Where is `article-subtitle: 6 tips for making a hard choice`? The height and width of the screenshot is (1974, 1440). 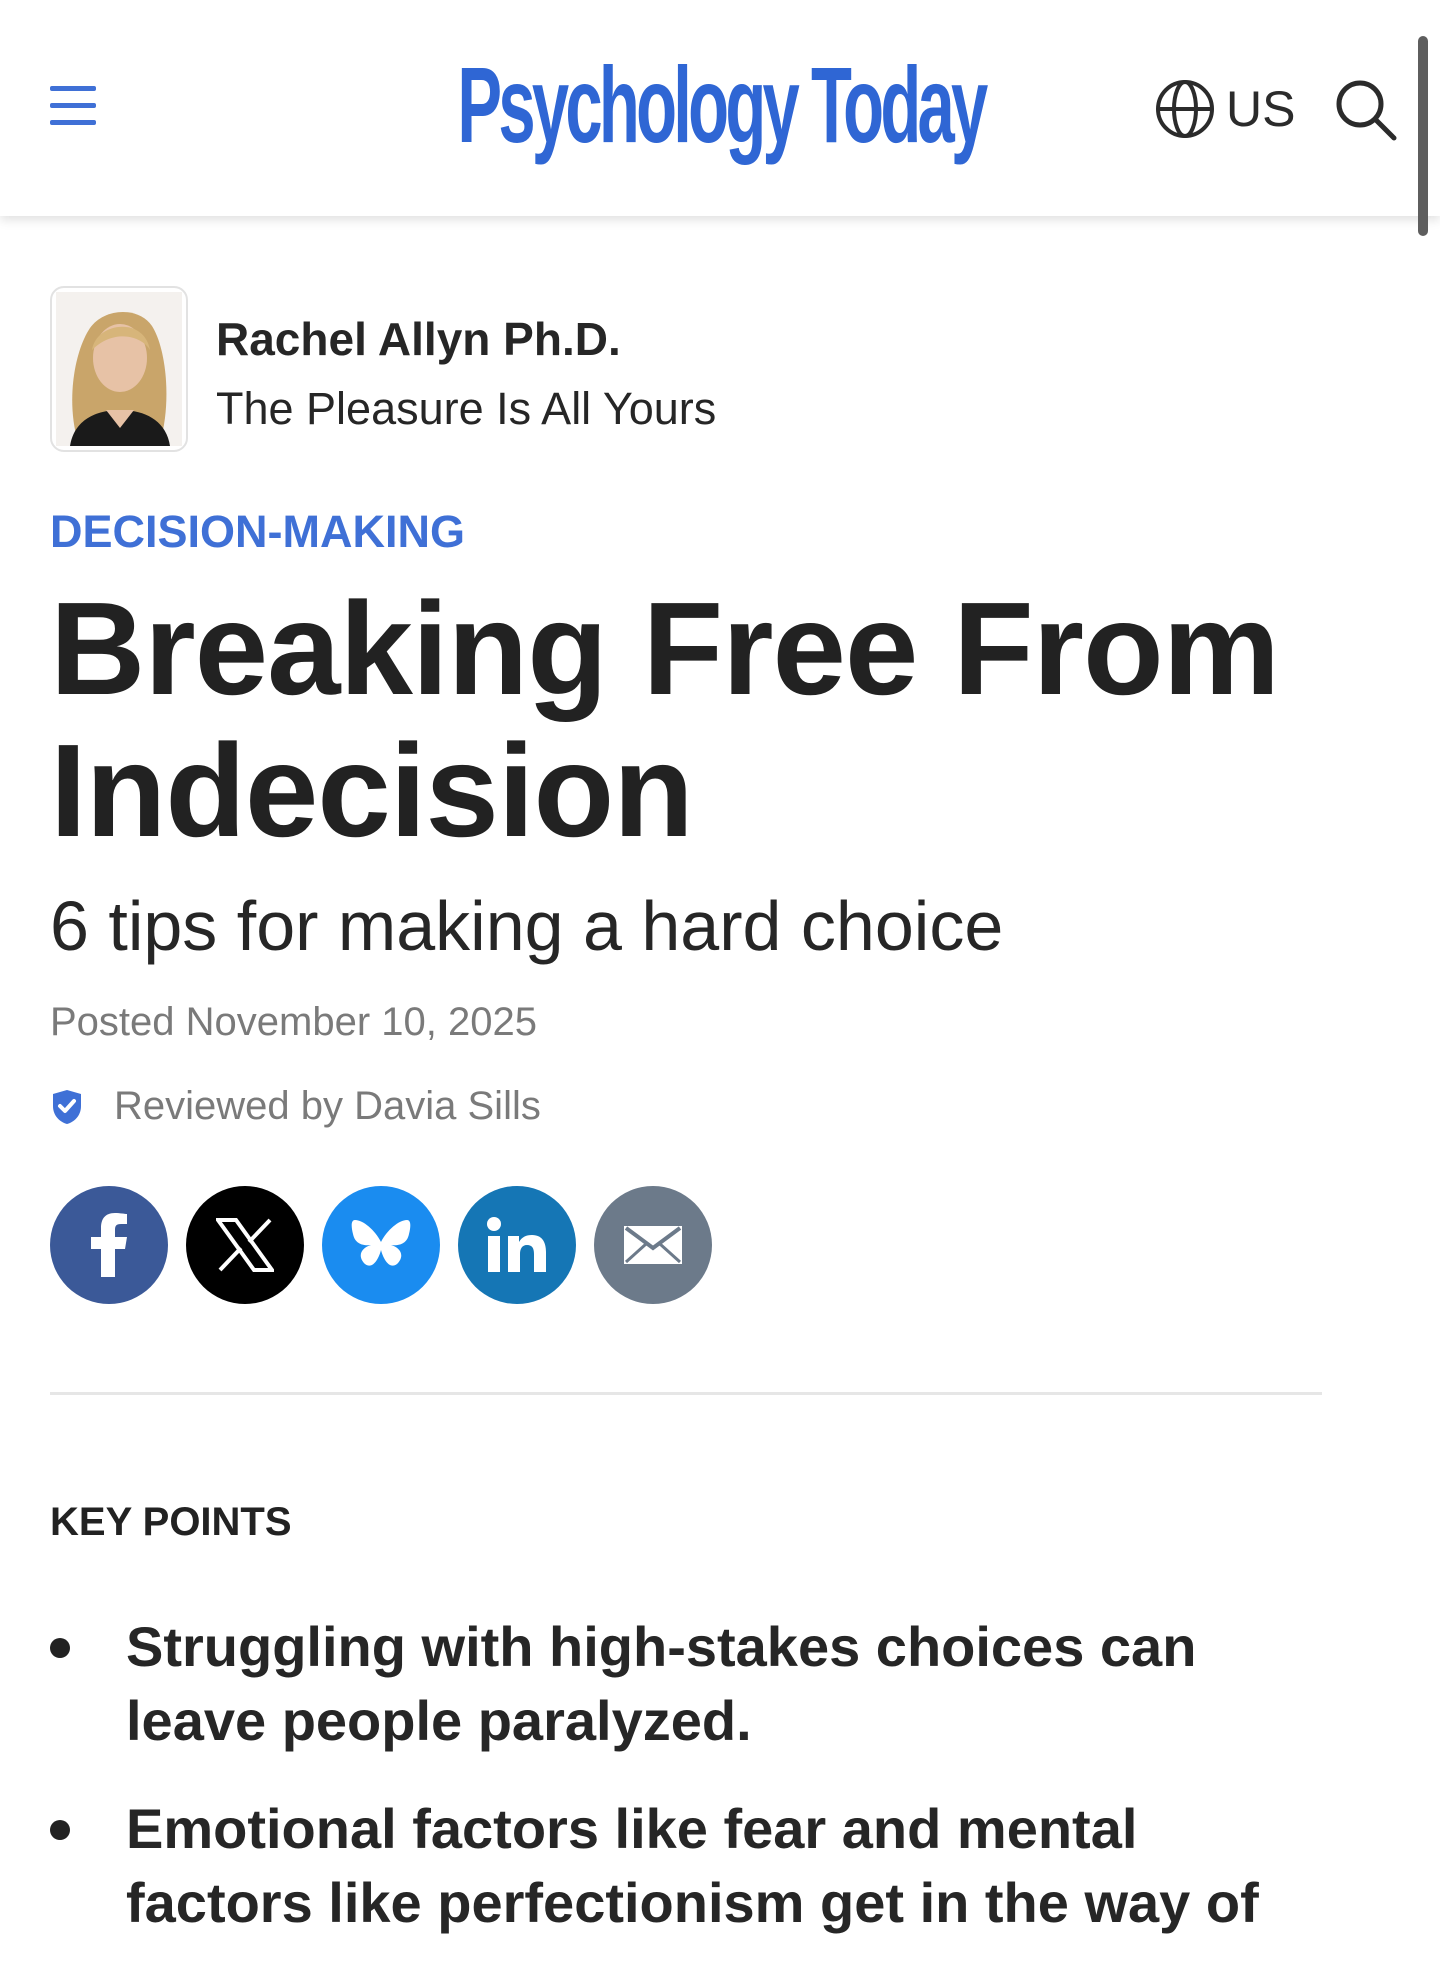
article-subtitle: 6 tips for making a hard choice is located at coordinates (527, 926).